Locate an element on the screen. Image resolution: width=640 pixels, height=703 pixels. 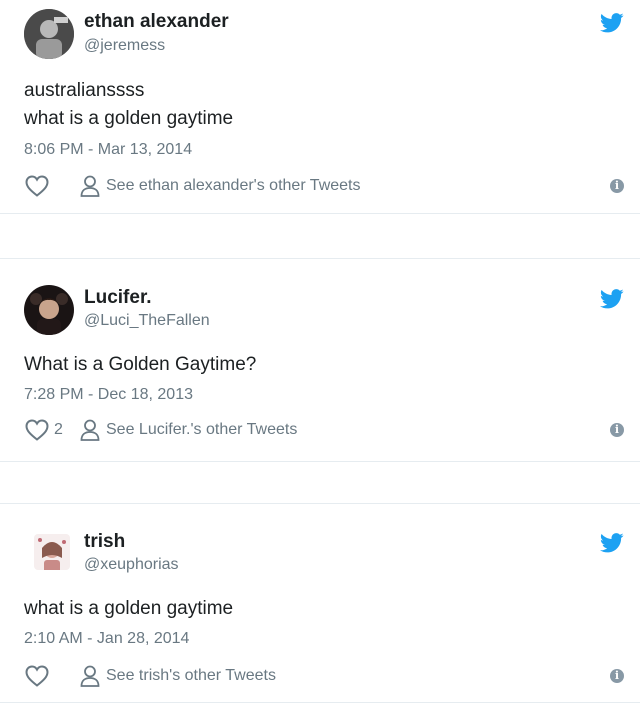
see-other-tweets-link: See trish's other Tweets is located at coordinates (191, 676).